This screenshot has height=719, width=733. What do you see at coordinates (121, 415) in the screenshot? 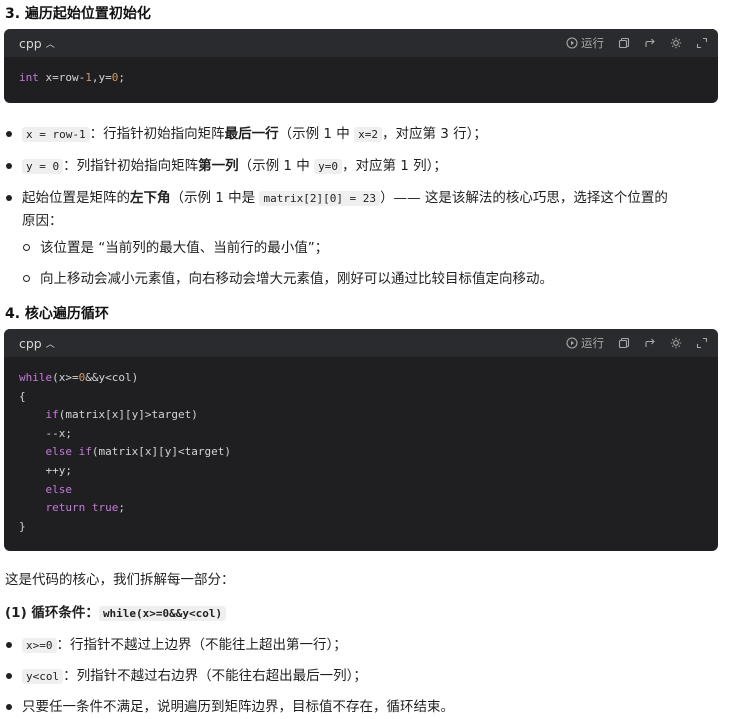
I see `code-line: if(matrix[x][y]>target)` at bounding box center [121, 415].